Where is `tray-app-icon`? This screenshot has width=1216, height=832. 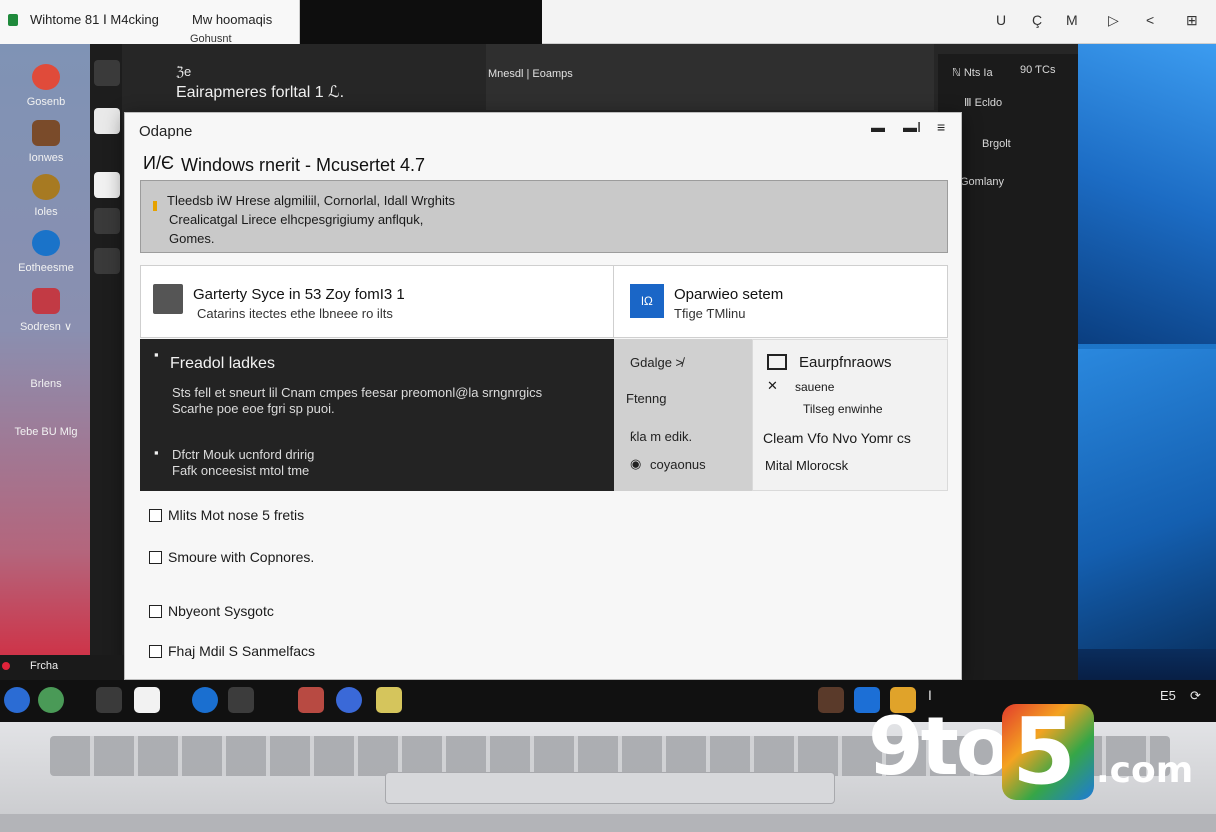
tray-app-icon is located at coordinates (831, 700).